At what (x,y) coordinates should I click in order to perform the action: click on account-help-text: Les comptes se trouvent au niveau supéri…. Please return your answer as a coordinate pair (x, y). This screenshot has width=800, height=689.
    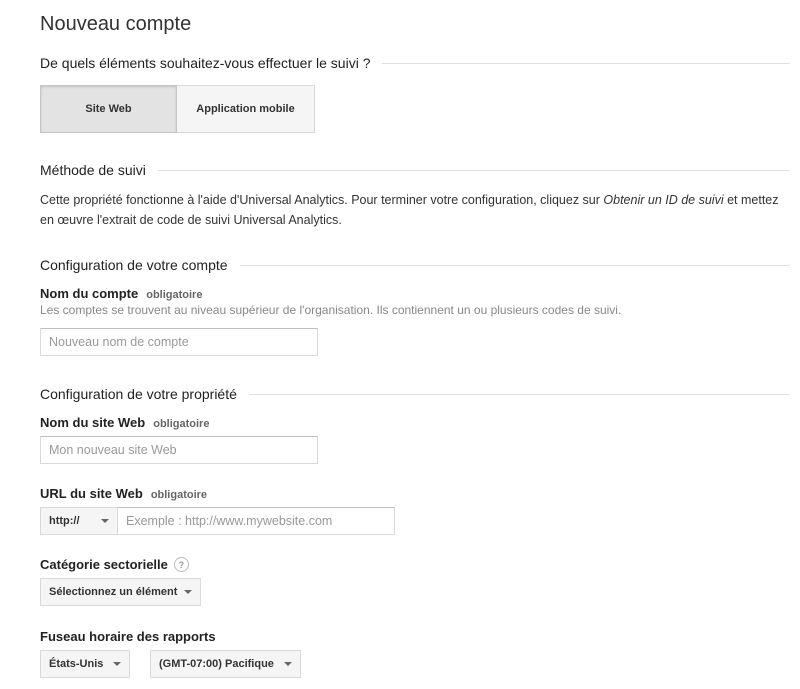
    Looking at the image, I should click on (331, 310).